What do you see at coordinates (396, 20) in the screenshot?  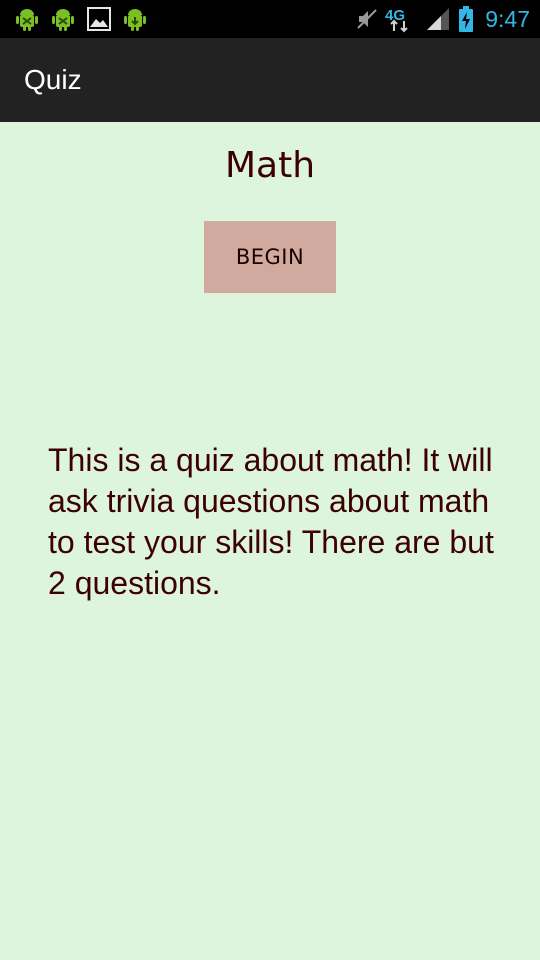 I see `network-4g-icon: 4G` at bounding box center [396, 20].